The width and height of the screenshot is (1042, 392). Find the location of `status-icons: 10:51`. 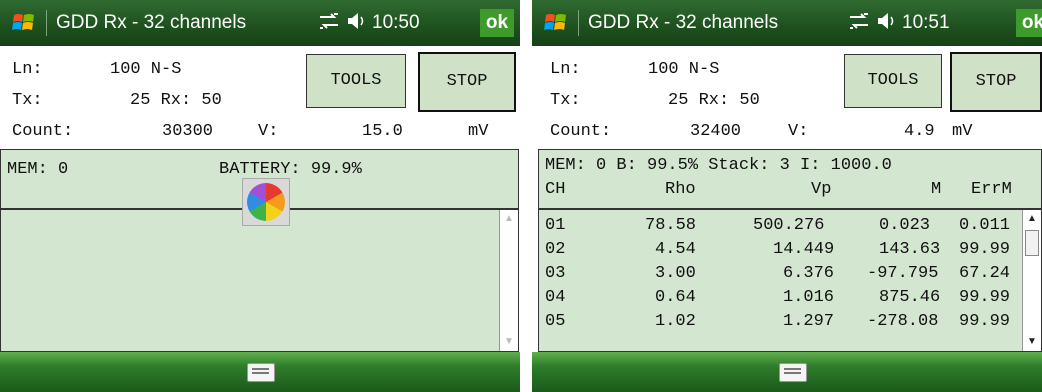

status-icons: 10:51 is located at coordinates (899, 22).